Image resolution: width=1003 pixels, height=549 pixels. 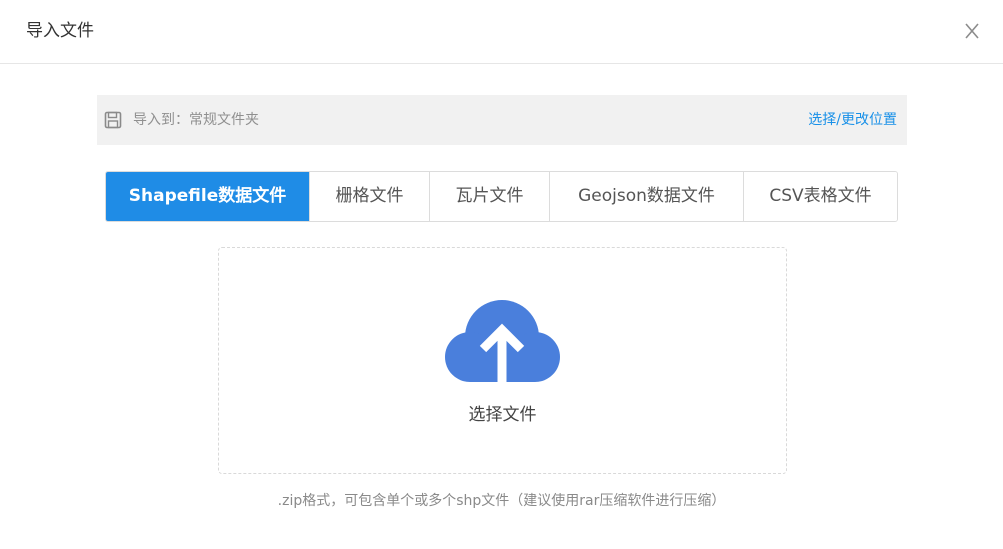 I want to click on cloud-upload-icon, so click(x=502, y=340).